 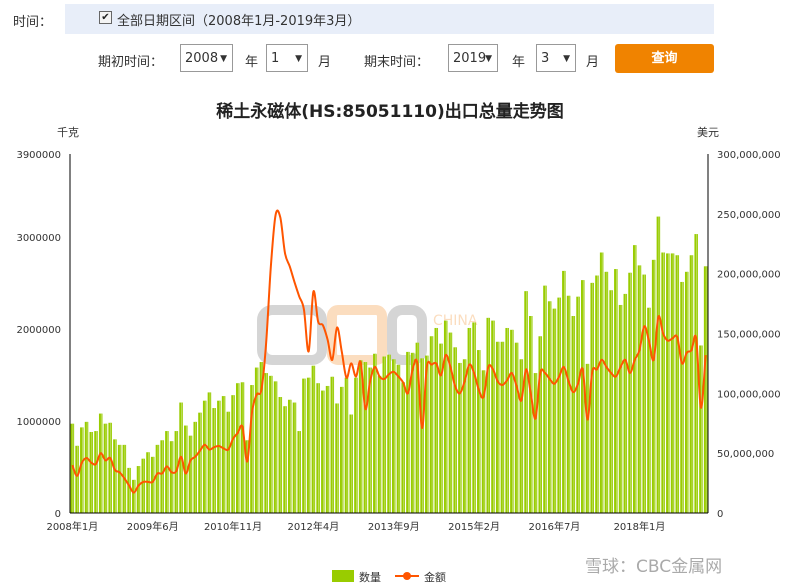 I want to click on x-tick-label: 2012年4月, so click(x=313, y=526).